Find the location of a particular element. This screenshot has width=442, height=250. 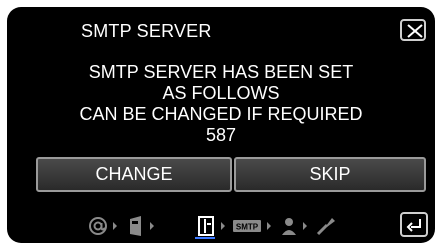

phone-icon is located at coordinates (135, 226).